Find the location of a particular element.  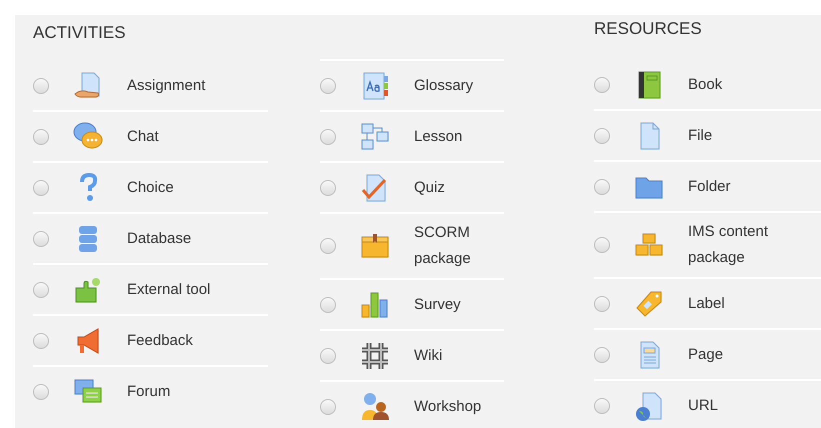

module-name: Choice is located at coordinates (150, 188).